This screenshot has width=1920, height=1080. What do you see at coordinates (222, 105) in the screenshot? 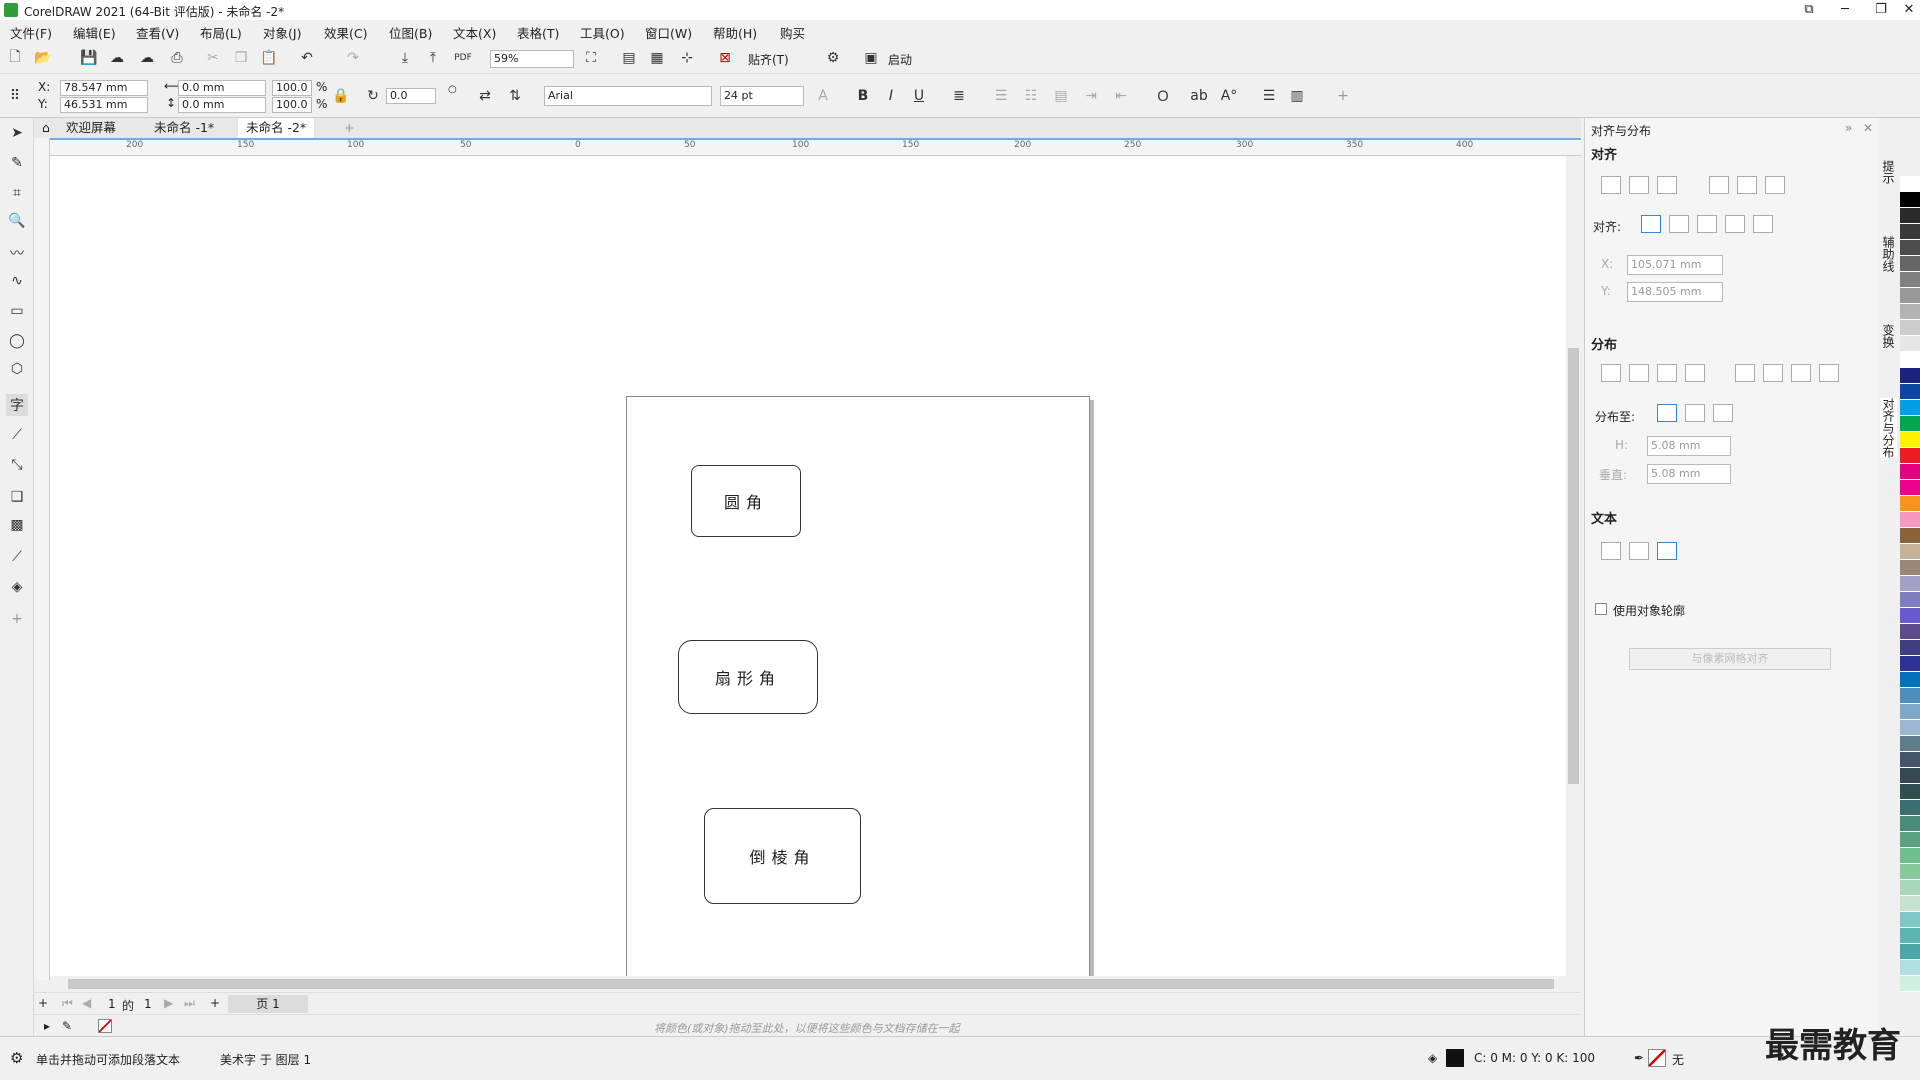
I see `height-field: 0.0 mm` at bounding box center [222, 105].